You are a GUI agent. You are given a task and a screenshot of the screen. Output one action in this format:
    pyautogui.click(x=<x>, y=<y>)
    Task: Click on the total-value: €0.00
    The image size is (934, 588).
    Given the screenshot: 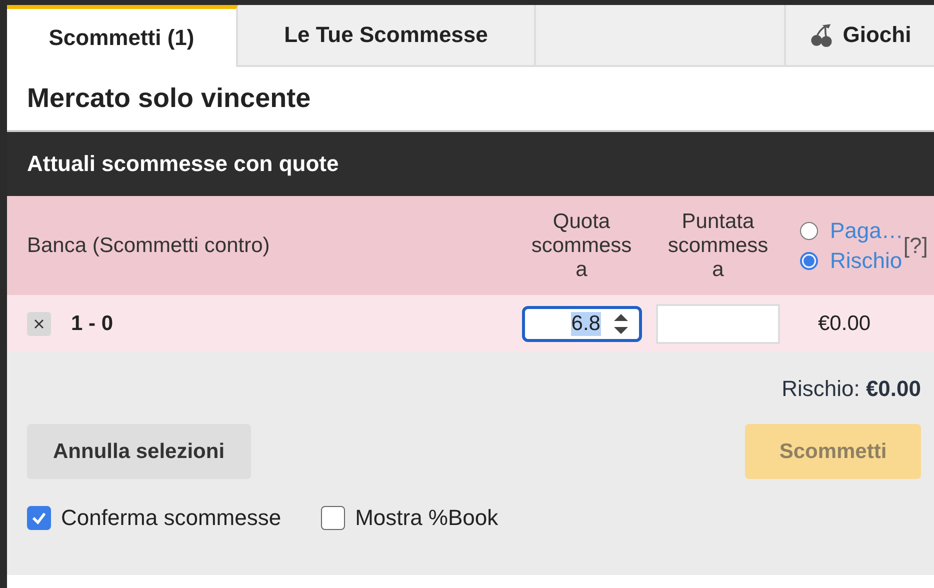 What is the action you would take?
    pyautogui.click(x=893, y=388)
    